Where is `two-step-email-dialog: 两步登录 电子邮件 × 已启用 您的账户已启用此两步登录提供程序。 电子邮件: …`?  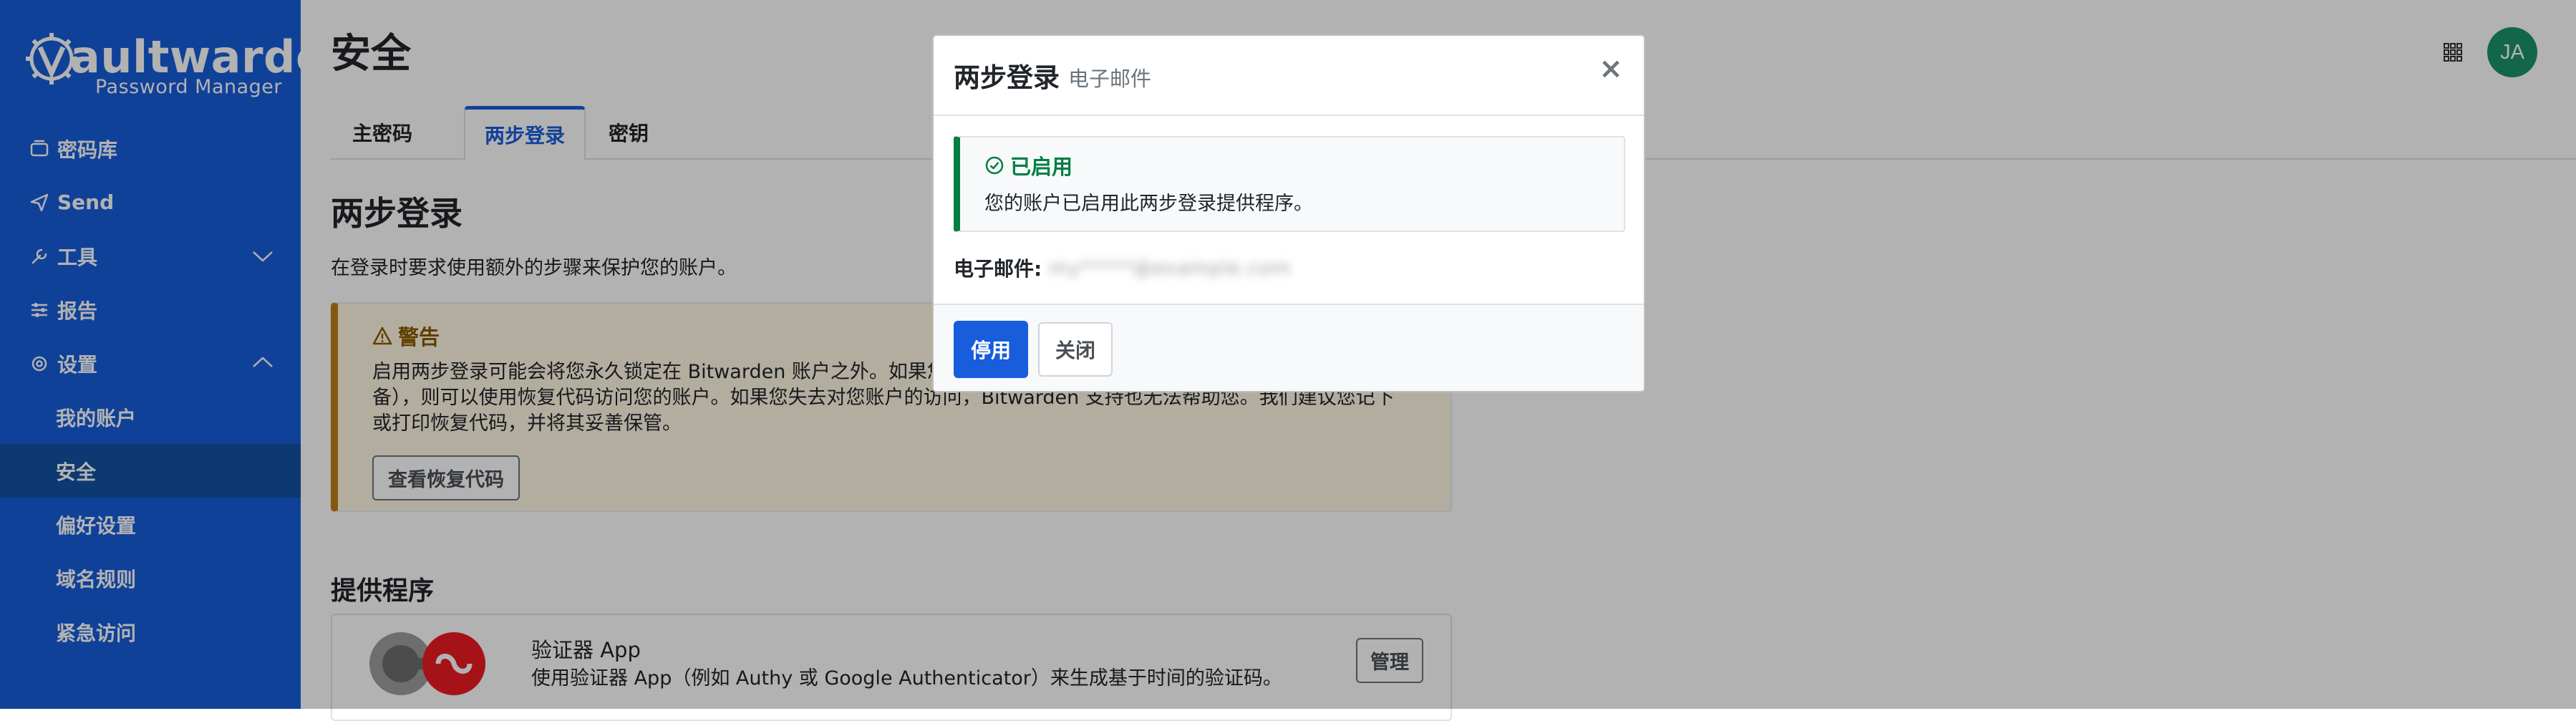
two-step-email-dialog: 两步登录 电子邮件 × 已启用 您的账户已启用此两步登录提供程序。 电子邮件: … is located at coordinates (1288, 213).